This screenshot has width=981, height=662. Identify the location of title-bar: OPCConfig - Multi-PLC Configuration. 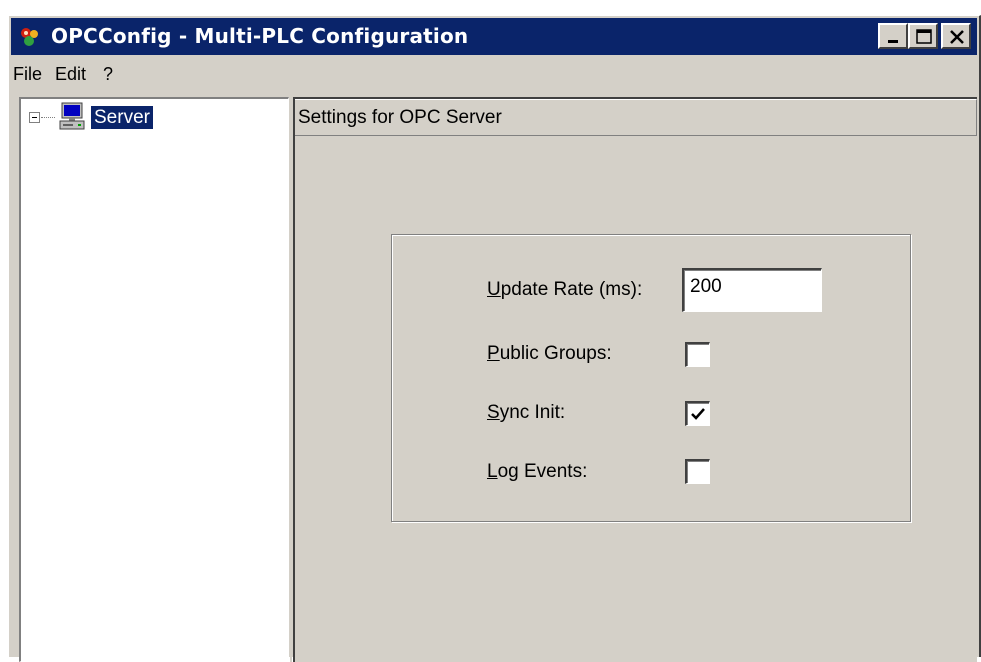
(494, 36).